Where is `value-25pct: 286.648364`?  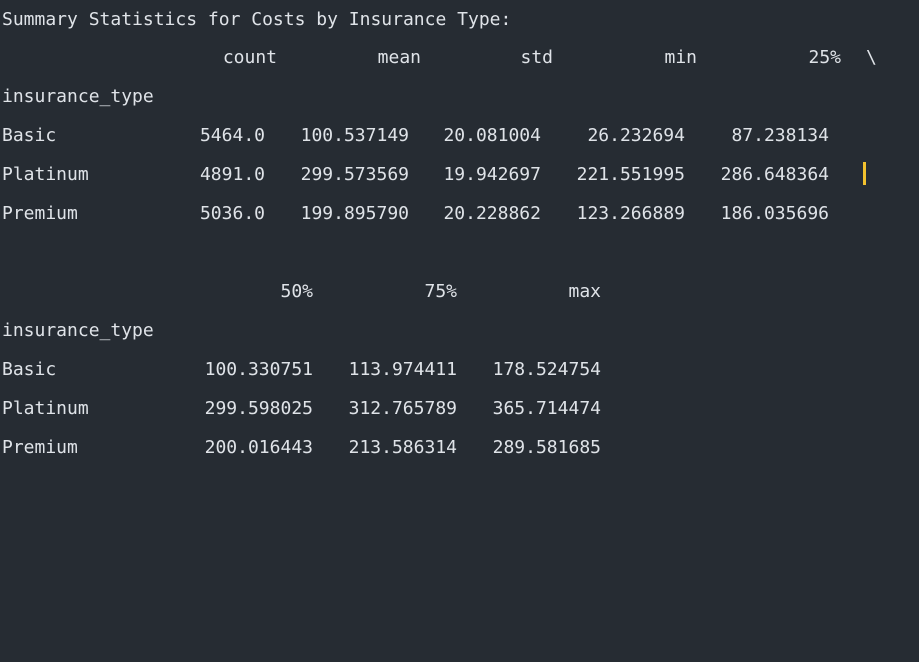
value-25pct: 286.648364 is located at coordinates (774, 174).